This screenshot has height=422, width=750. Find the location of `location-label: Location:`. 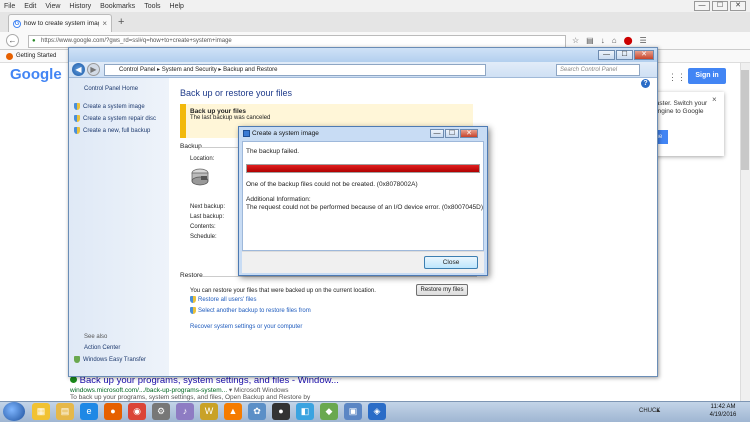

location-label: Location: is located at coordinates (202, 159).